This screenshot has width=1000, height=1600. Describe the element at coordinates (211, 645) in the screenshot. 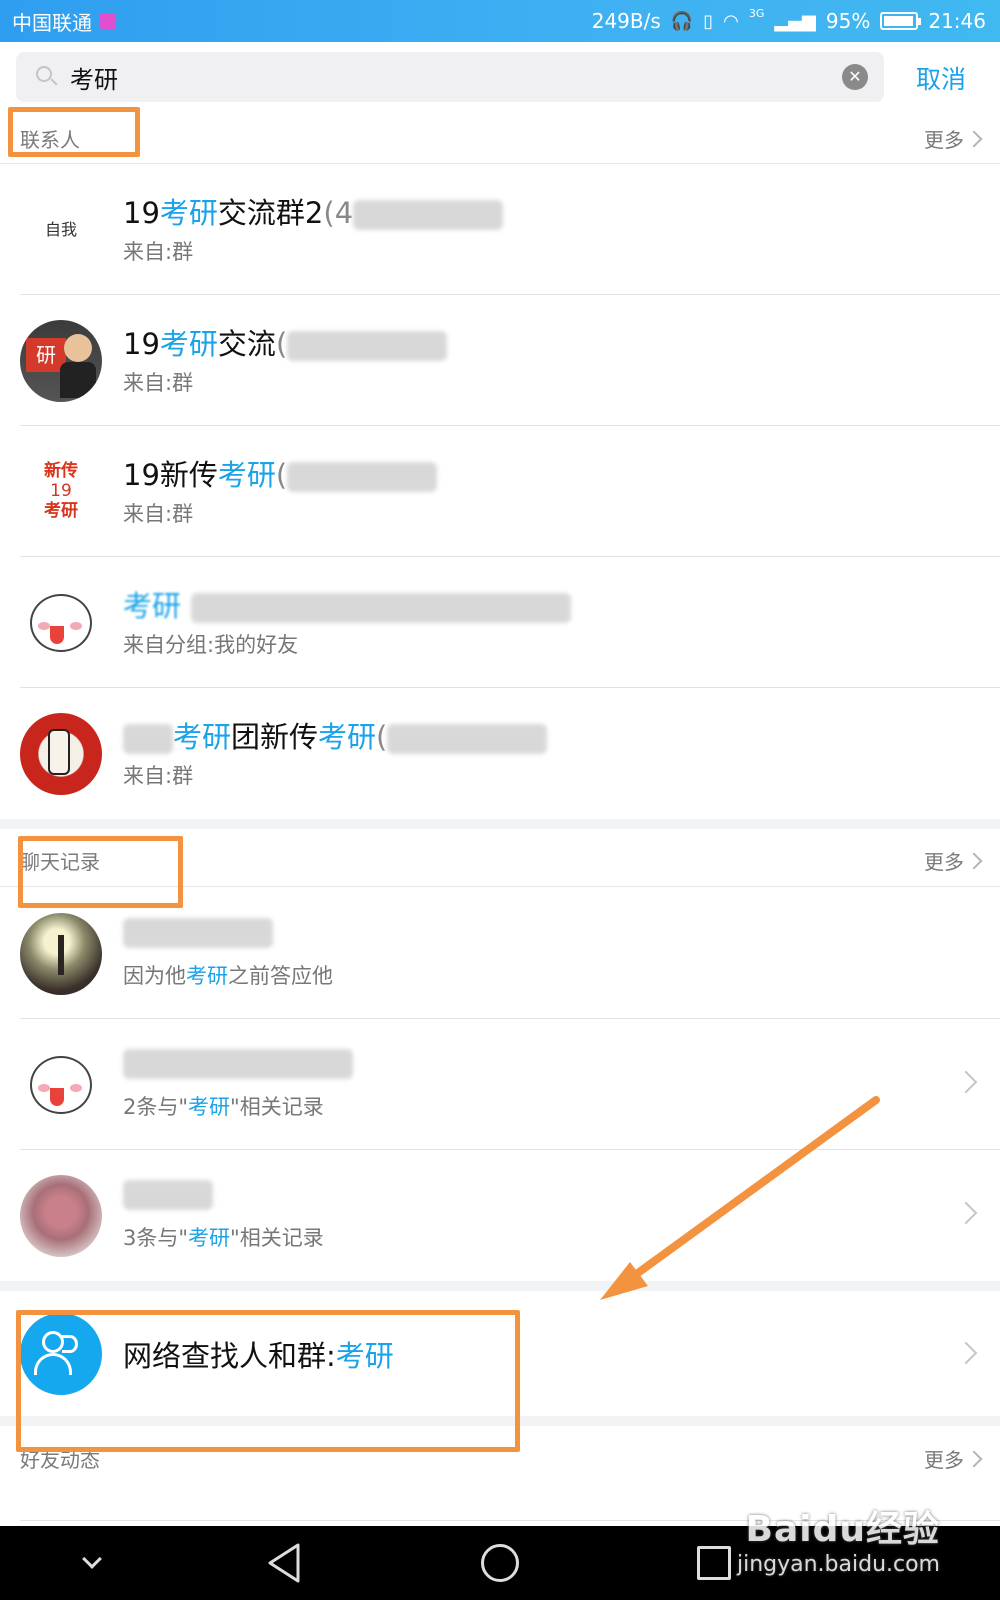

I see `contact-source: 来自分组:我的好友` at that location.